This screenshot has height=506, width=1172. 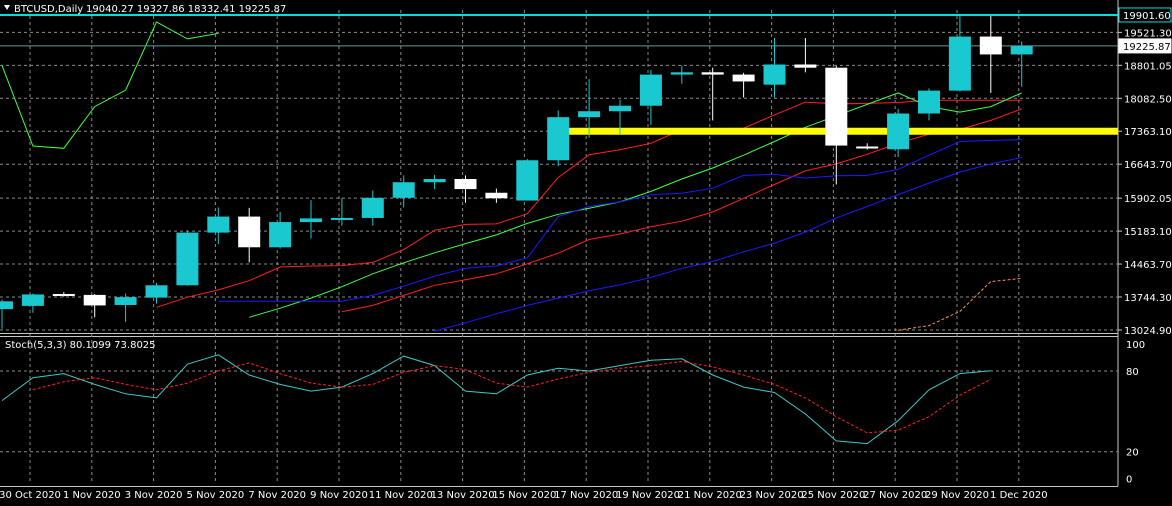 I want to click on stoch-label: Stoch(5,3,3) 80.1099 73.8025, so click(x=80, y=345).